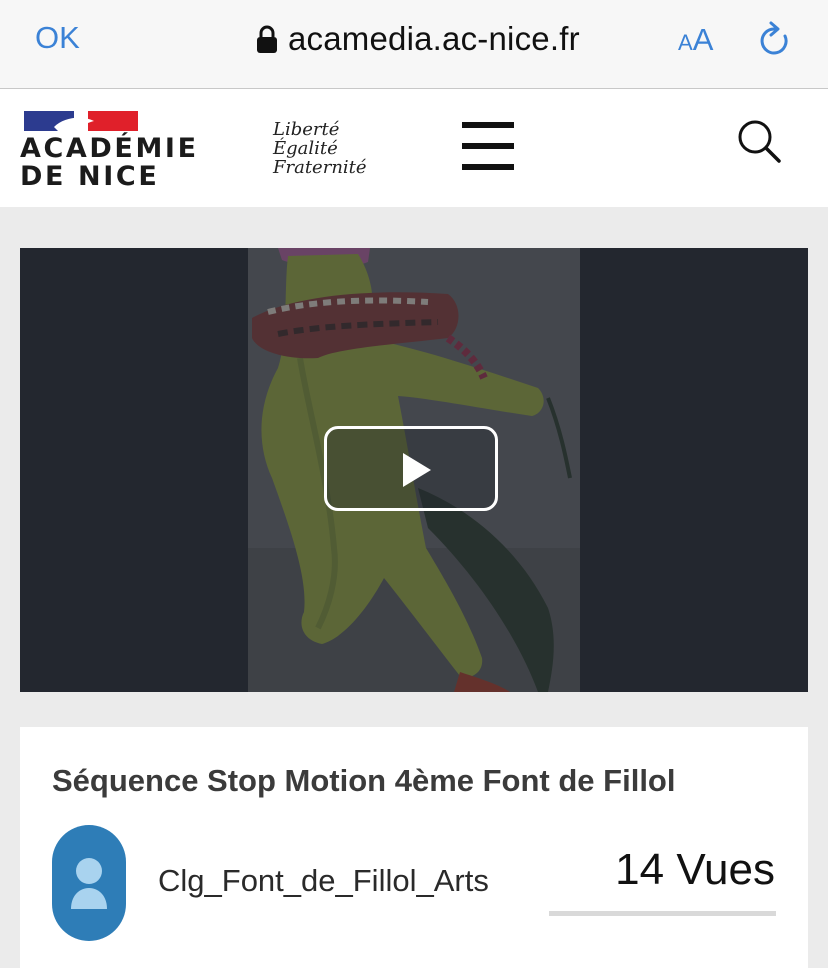 The height and width of the screenshot is (968, 828). I want to click on user-icon, so click(89, 883).